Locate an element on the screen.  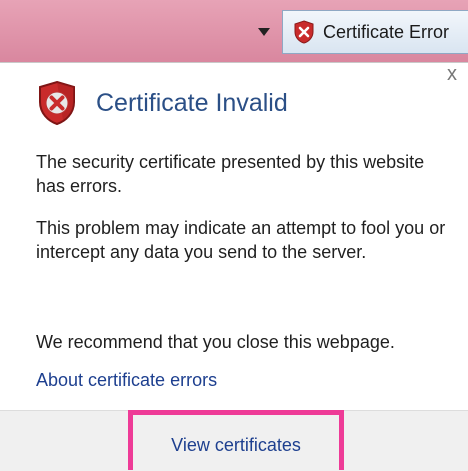
certificate-error-button: Certificate Error is located at coordinates (375, 32).